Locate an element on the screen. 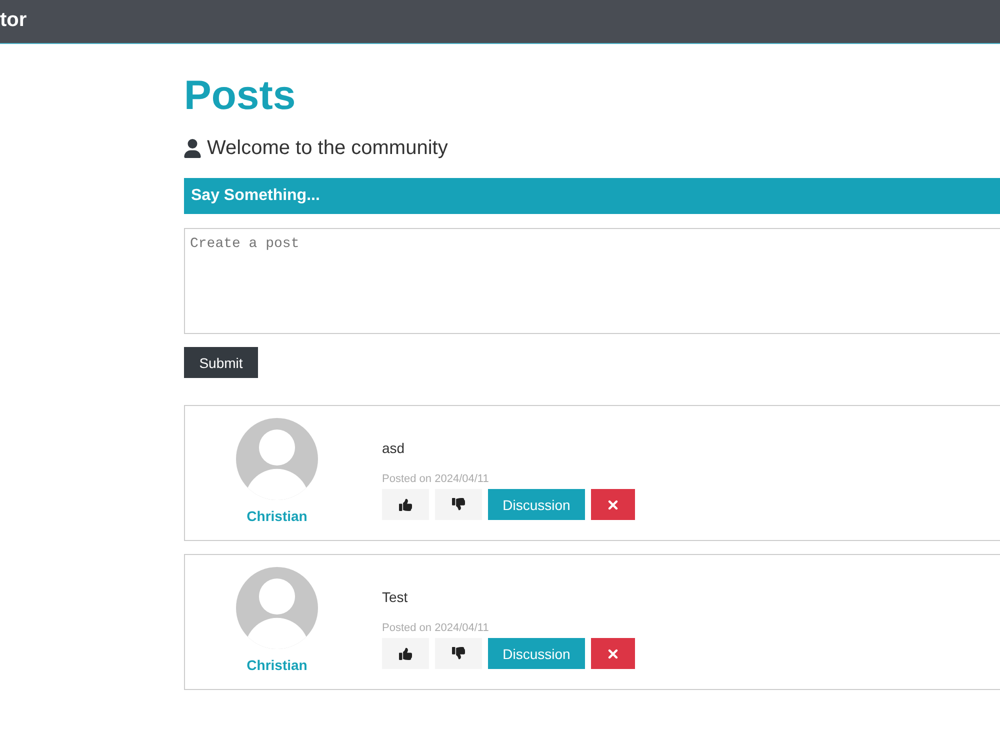 Image resolution: width=1000 pixels, height=749 pixels. post-input-field: Create a post is located at coordinates (592, 281).